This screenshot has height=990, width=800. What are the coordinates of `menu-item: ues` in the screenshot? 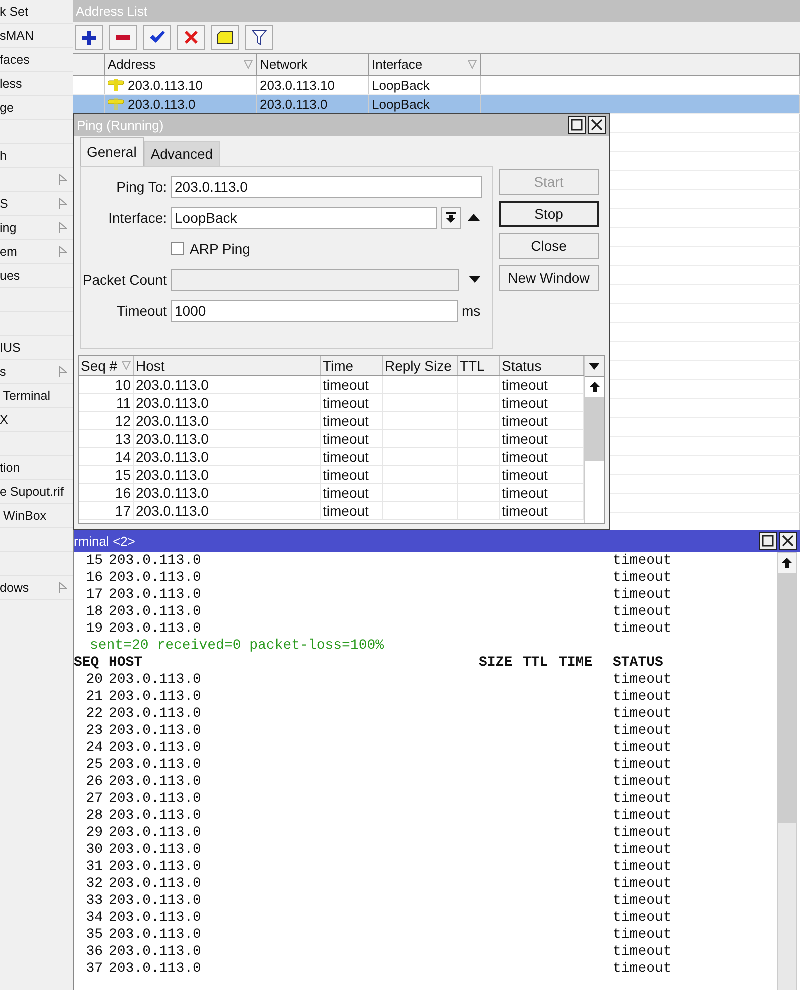 It's located at (10, 275).